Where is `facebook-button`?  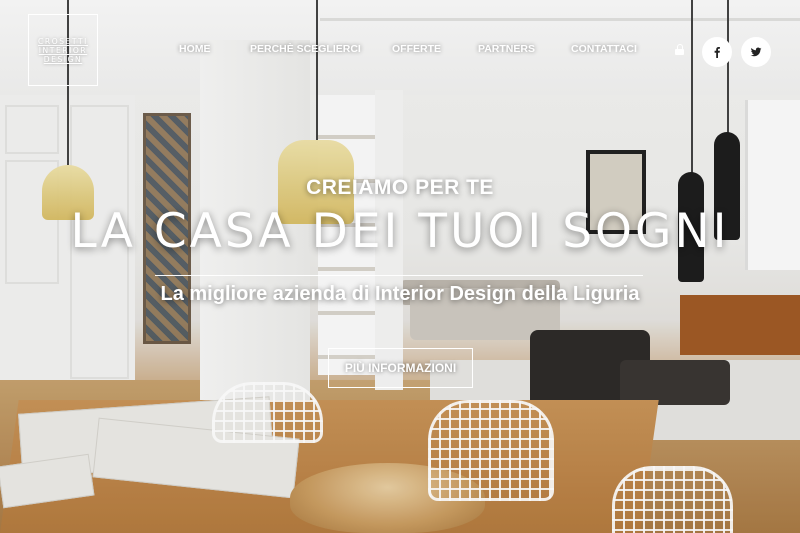
facebook-button is located at coordinates (717, 52).